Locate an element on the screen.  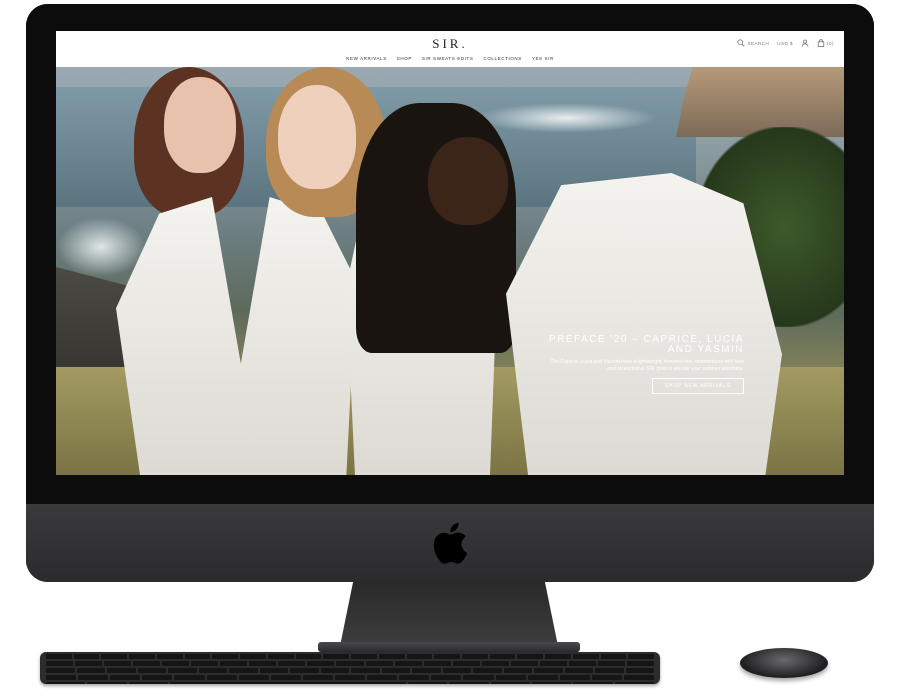
hero-title: PREFACE '20 – CAPRICE, LUCIA AND YASMIN is located at coordinates (646, 344).